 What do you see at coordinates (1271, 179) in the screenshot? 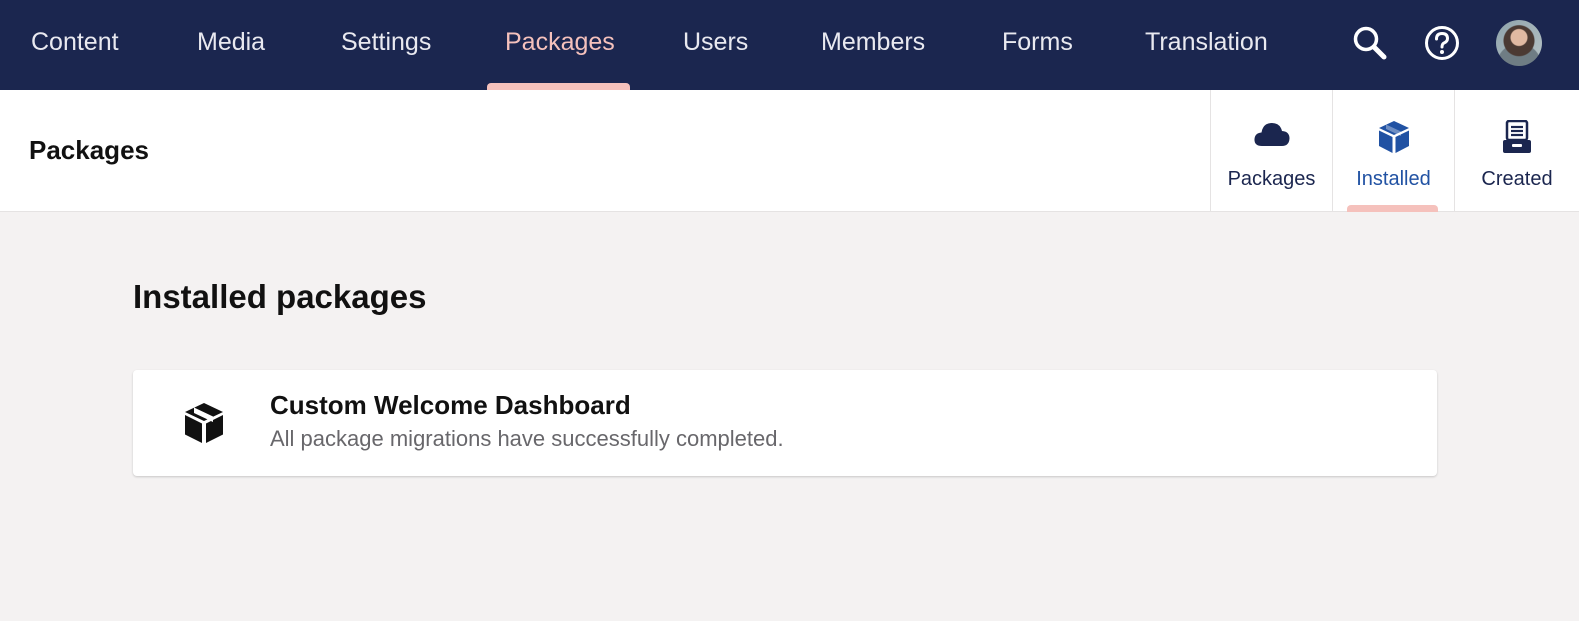
I see `tab-packages-label: Packages` at bounding box center [1271, 179].